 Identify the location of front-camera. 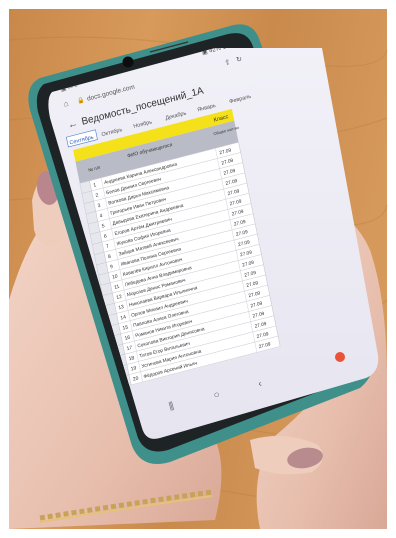
(128, 62).